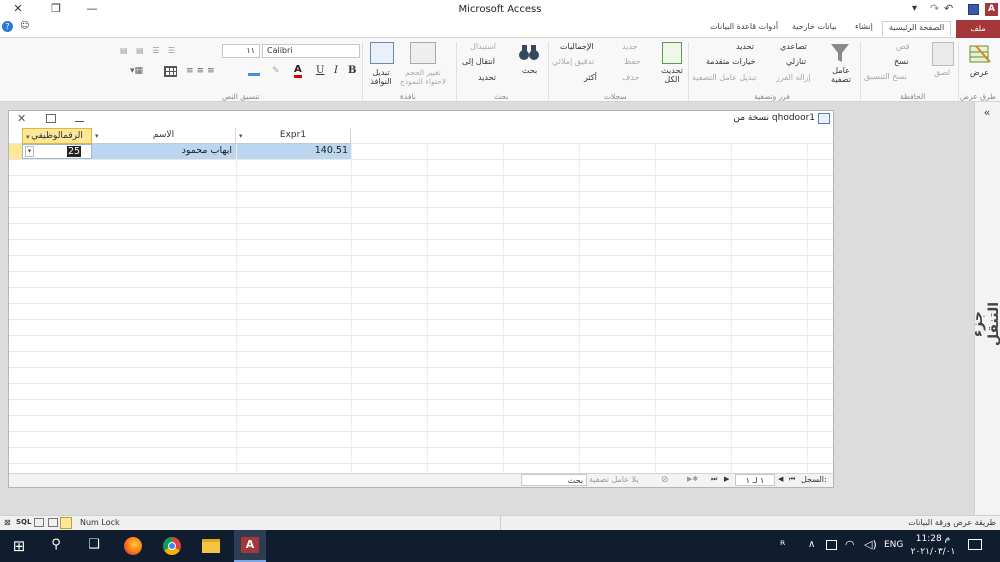 This screenshot has width=1000, height=562. What do you see at coordinates (381, 77) in the screenshot?
I see `switch-windows-button: تبديل النوافذ` at bounding box center [381, 77].